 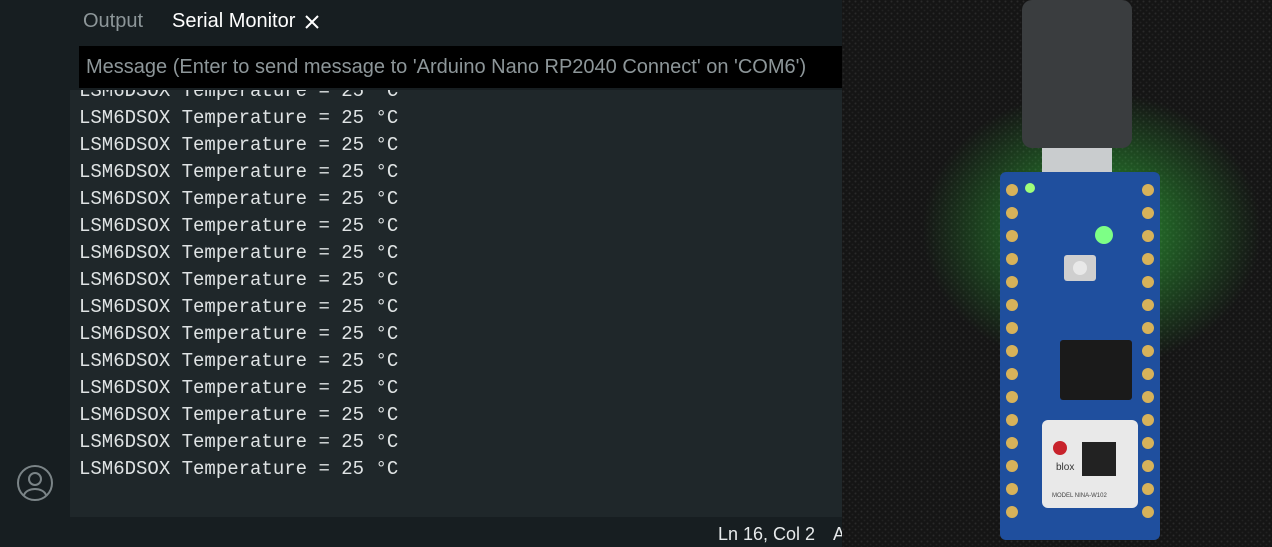 I want to click on cursor-position: Ln 16, Col 2, so click(x=766, y=534).